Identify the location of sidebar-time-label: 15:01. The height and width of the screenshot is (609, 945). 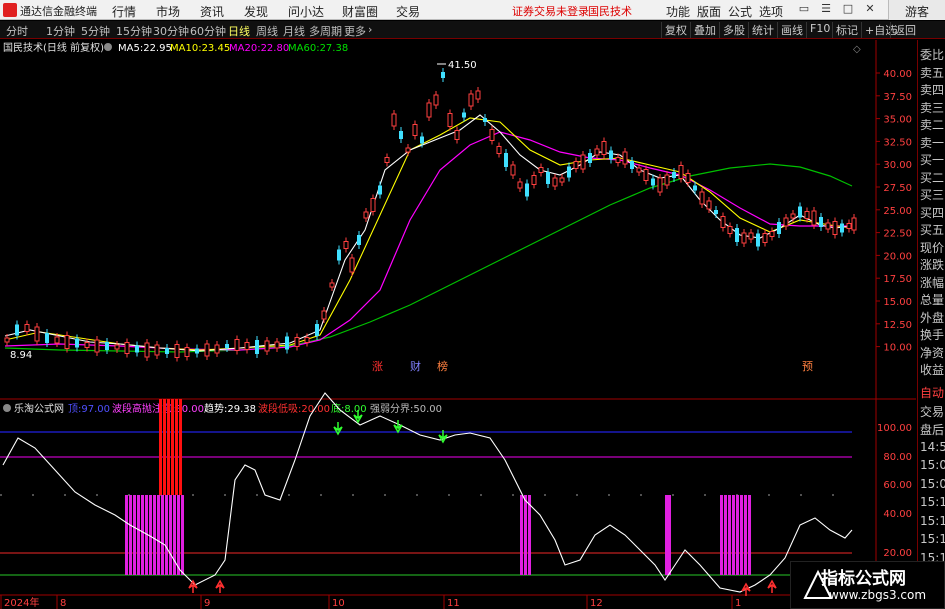
(932, 483).